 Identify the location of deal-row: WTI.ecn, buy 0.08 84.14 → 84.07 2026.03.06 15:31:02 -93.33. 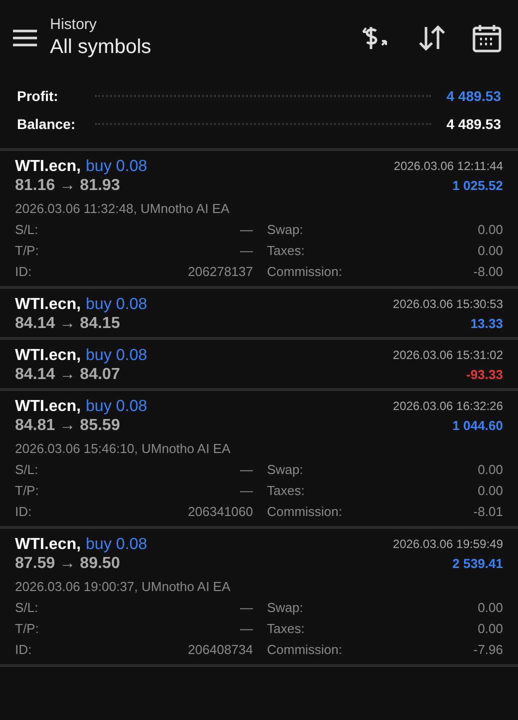
(259, 362).